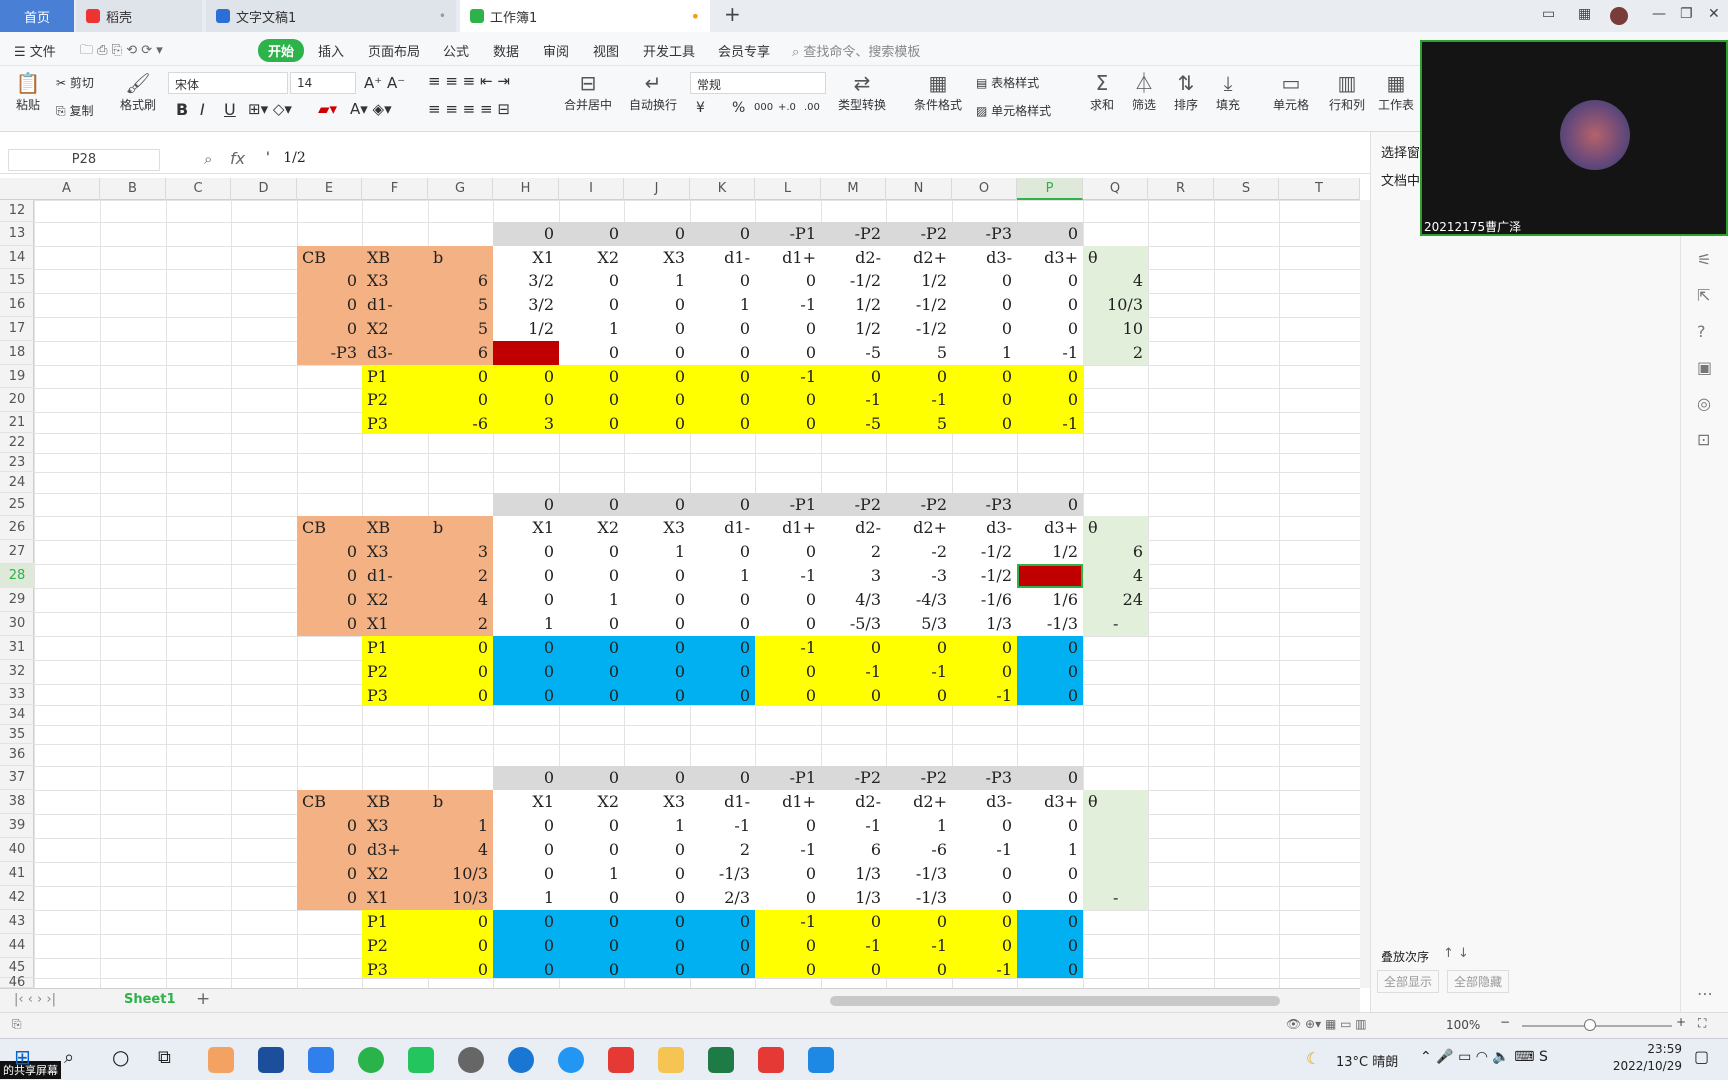 The height and width of the screenshot is (1080, 1728). What do you see at coordinates (1478, 981) in the screenshot?
I see `hide-all-button: 全部隐藏` at bounding box center [1478, 981].